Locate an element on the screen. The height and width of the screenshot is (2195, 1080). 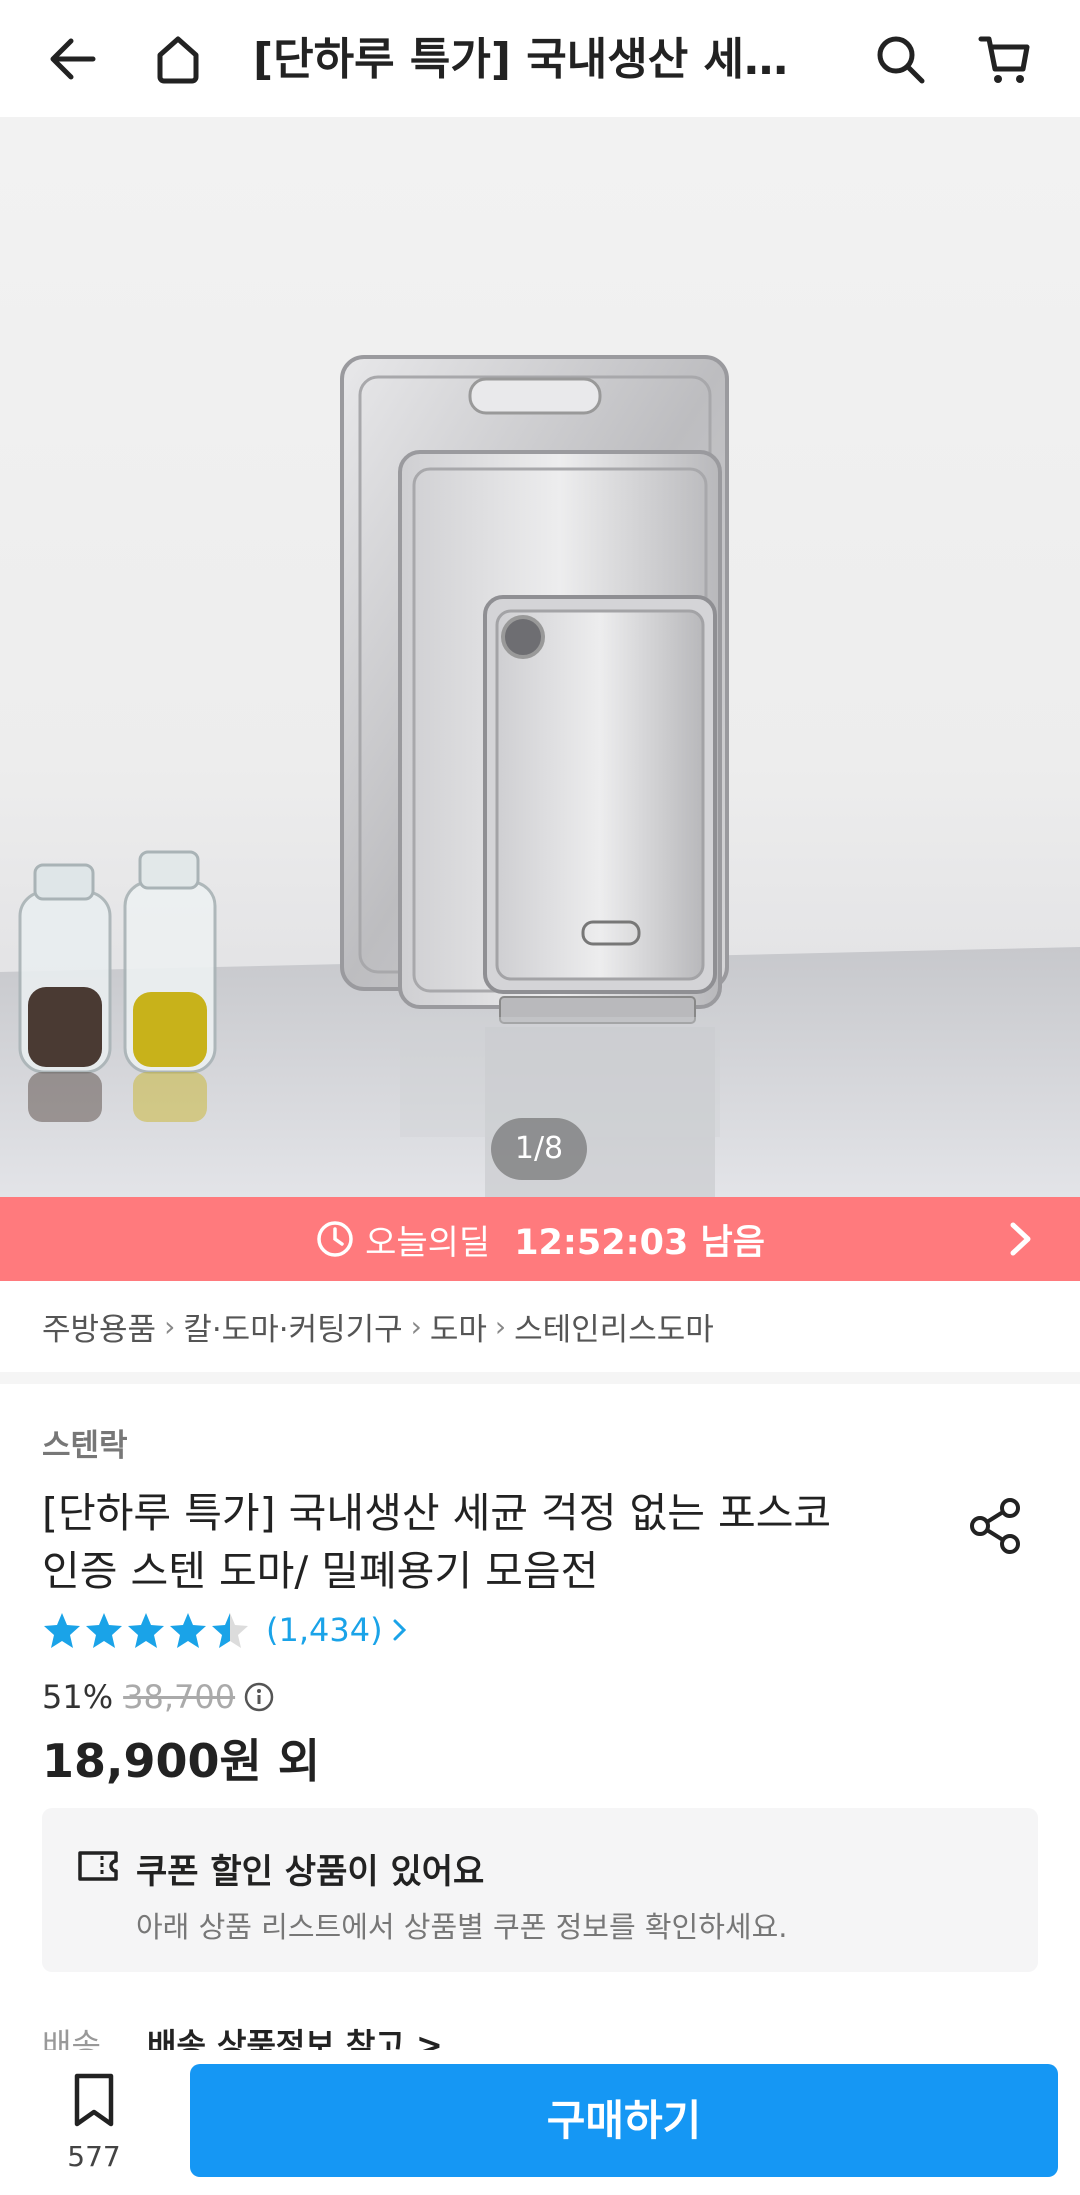
rating-row: (1,434) is located at coordinates (226, 1630).